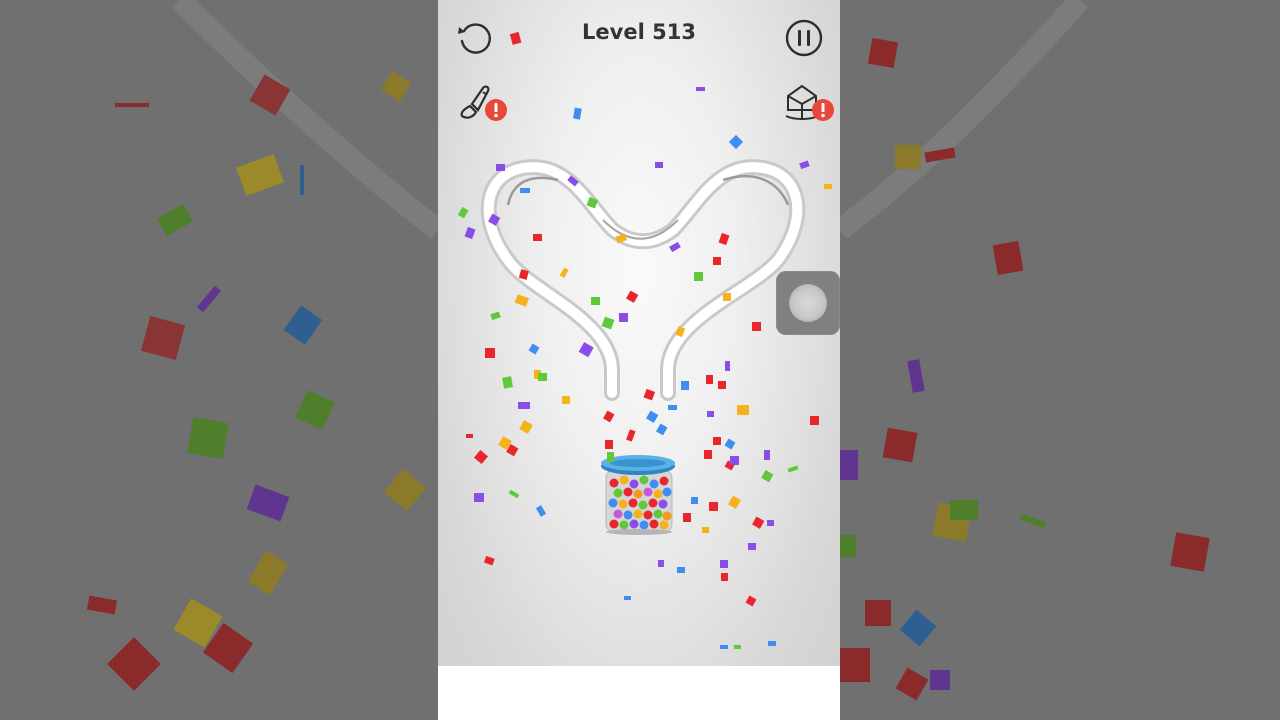  What do you see at coordinates (823, 110) in the screenshot?
I see `skins-alert-icon` at bounding box center [823, 110].